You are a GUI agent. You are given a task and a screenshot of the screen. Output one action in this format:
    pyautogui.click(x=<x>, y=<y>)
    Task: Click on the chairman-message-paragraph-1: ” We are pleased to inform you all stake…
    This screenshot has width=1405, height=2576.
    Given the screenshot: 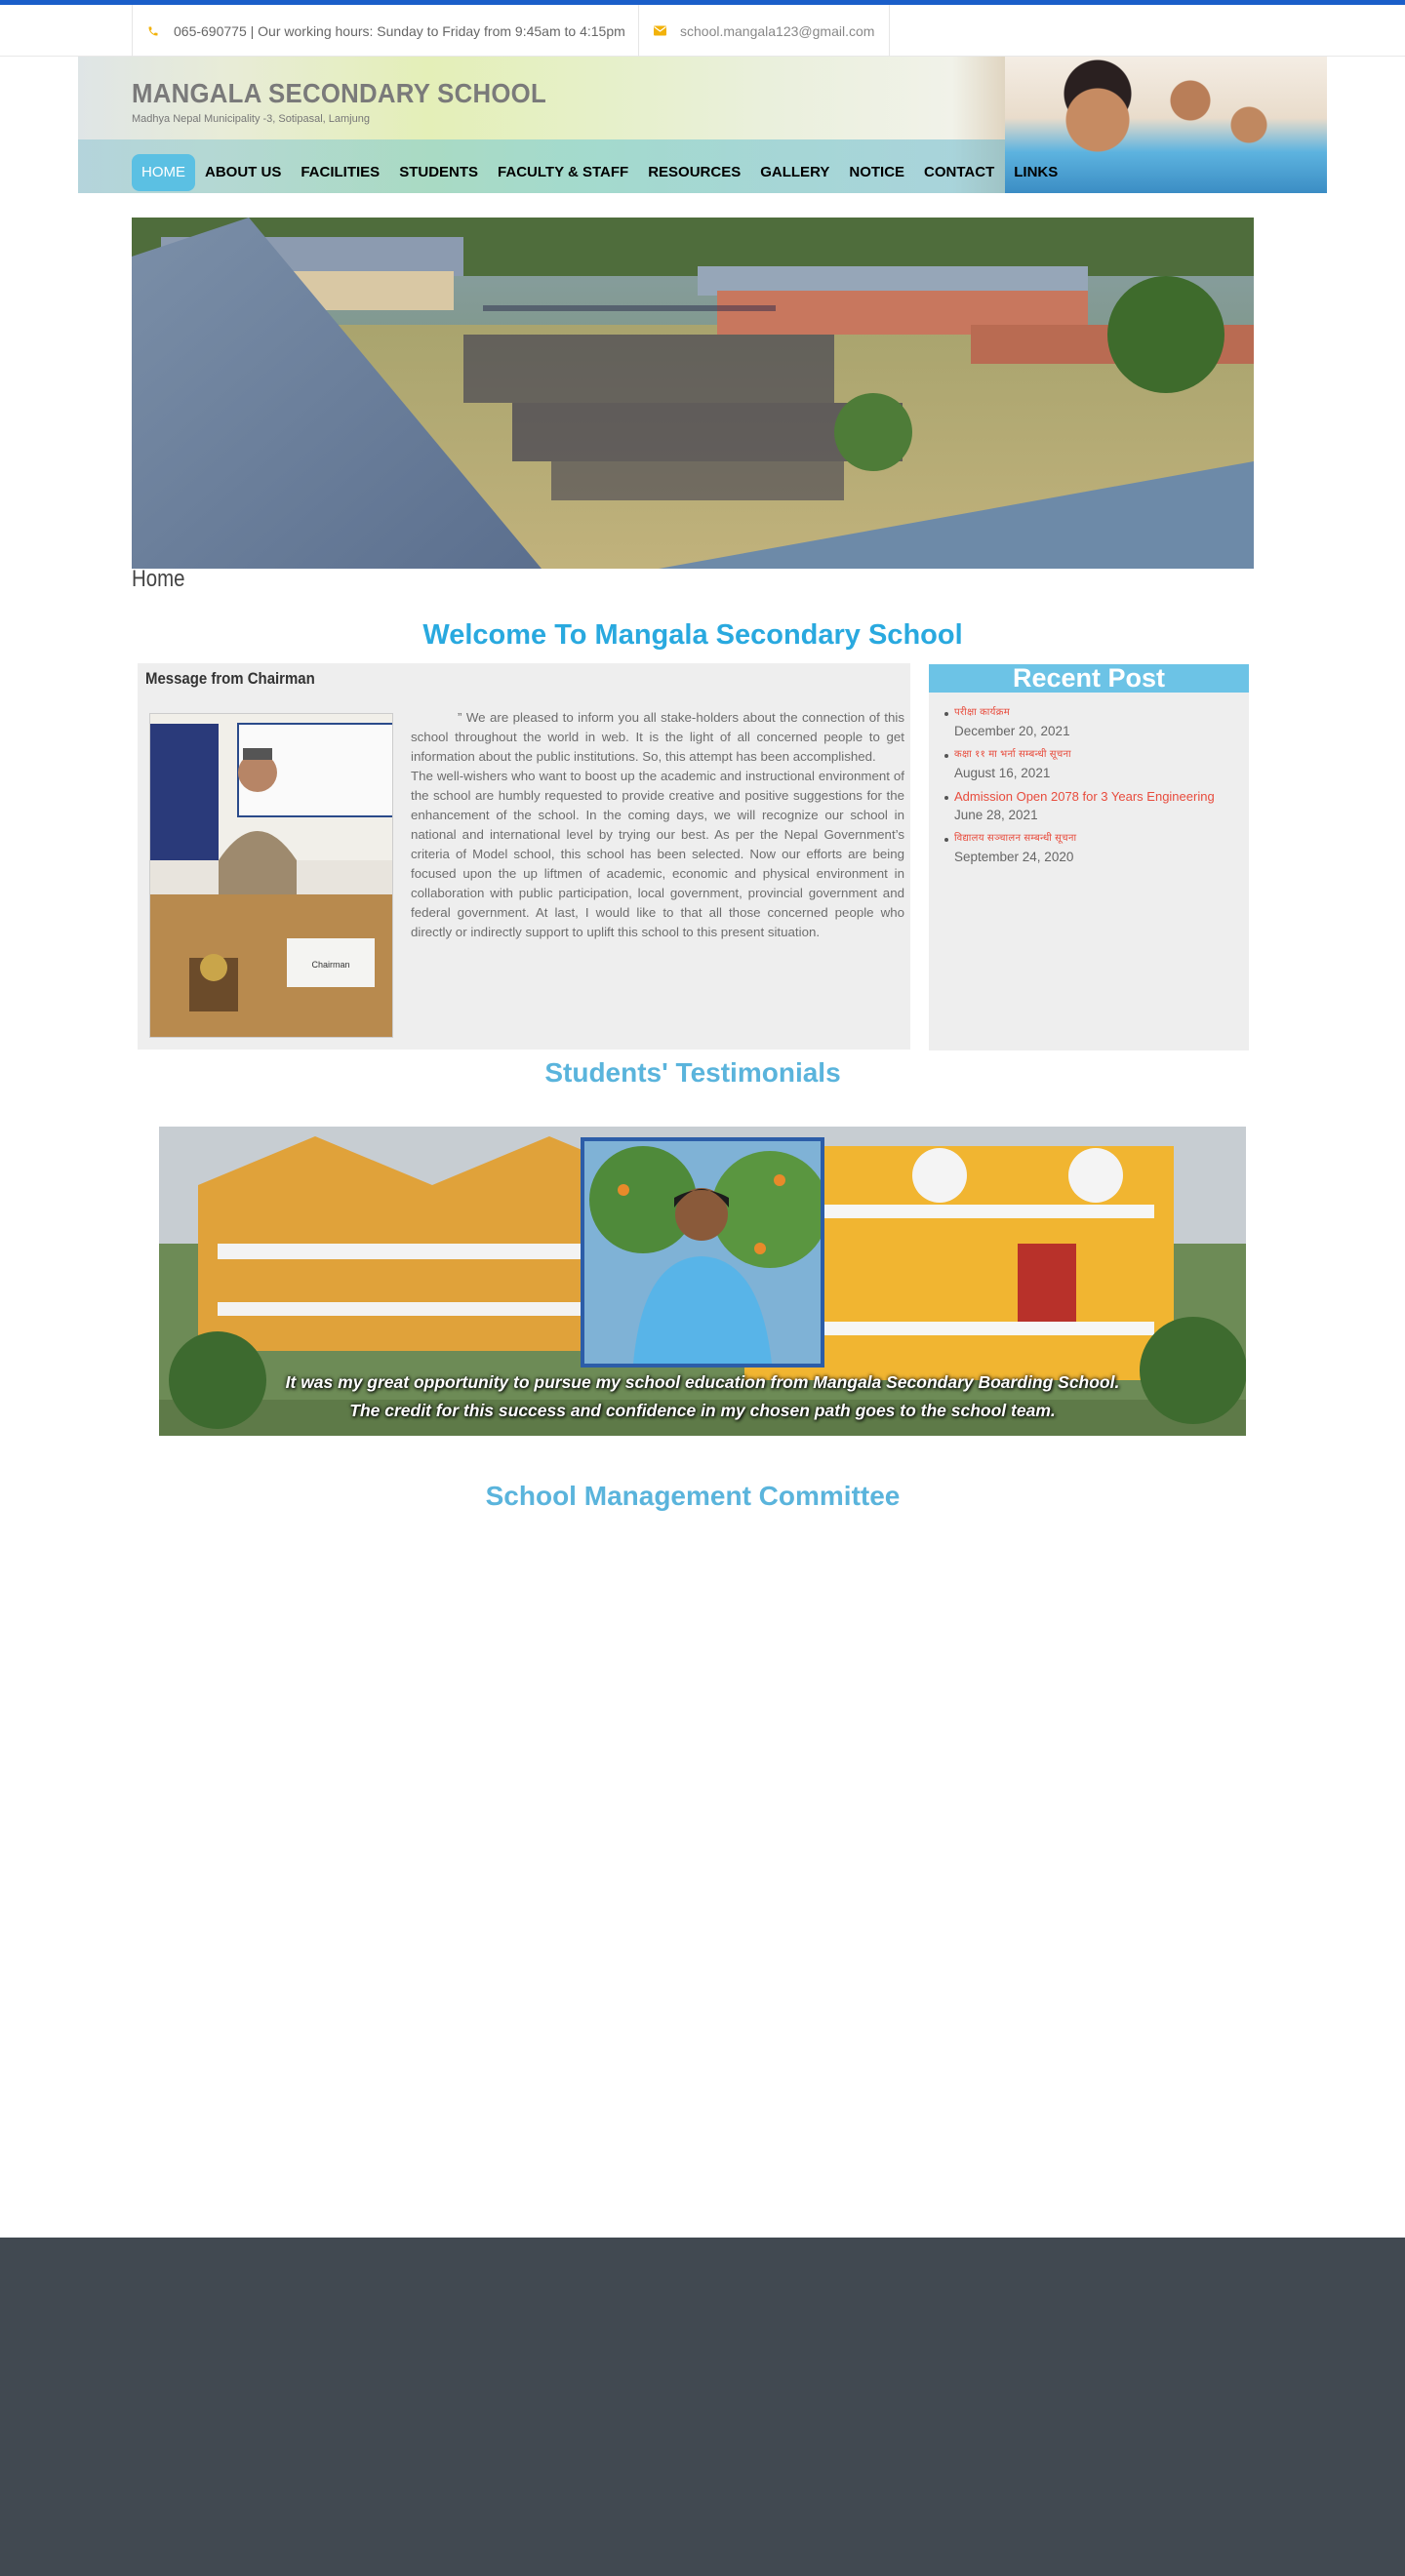 What is the action you would take?
    pyautogui.click(x=657, y=737)
    